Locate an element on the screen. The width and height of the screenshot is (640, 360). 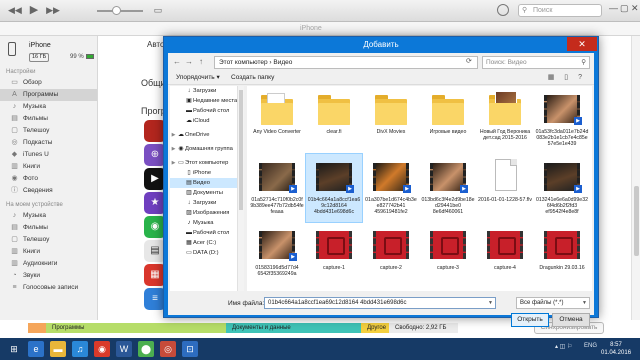
file-tile: capture-3 is located at coordinates (448, 256).